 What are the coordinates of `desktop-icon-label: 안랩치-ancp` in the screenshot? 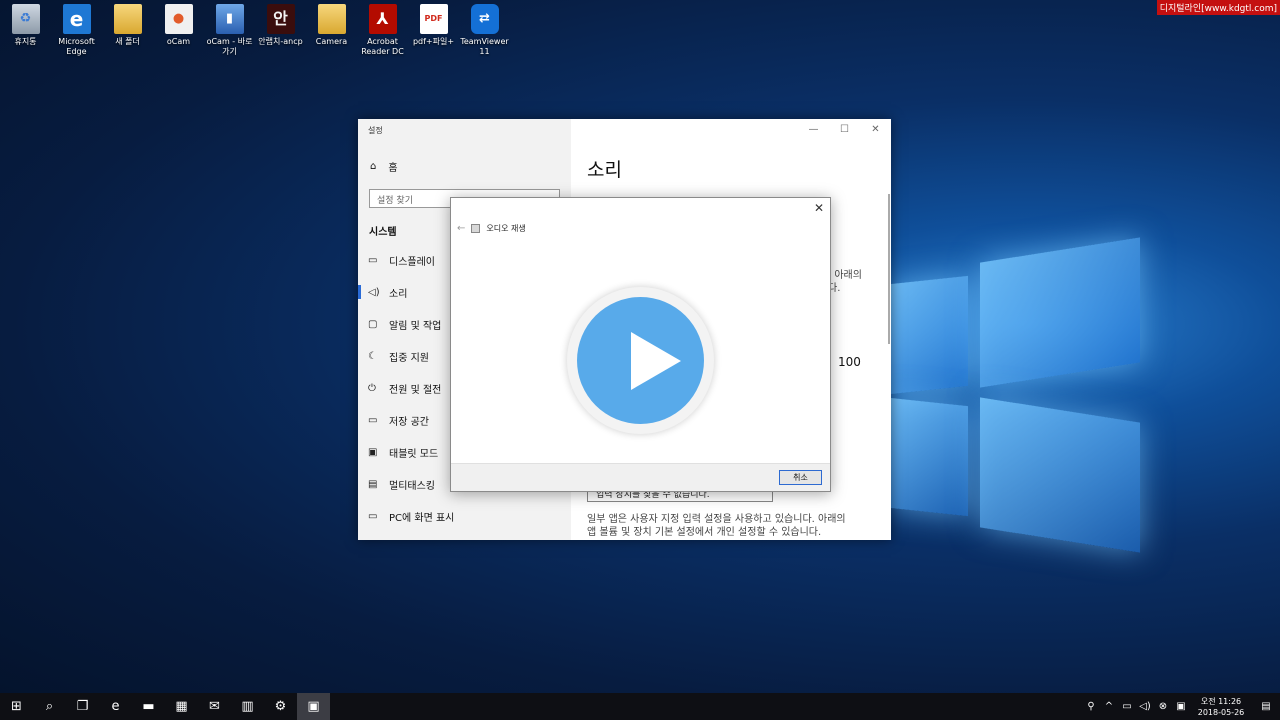 It's located at (280, 41).